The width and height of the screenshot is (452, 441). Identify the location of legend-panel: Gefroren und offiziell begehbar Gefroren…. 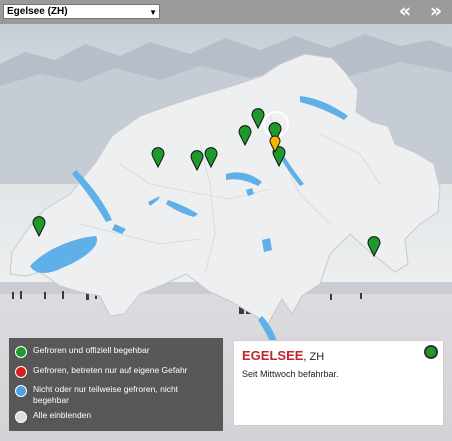
(116, 384).